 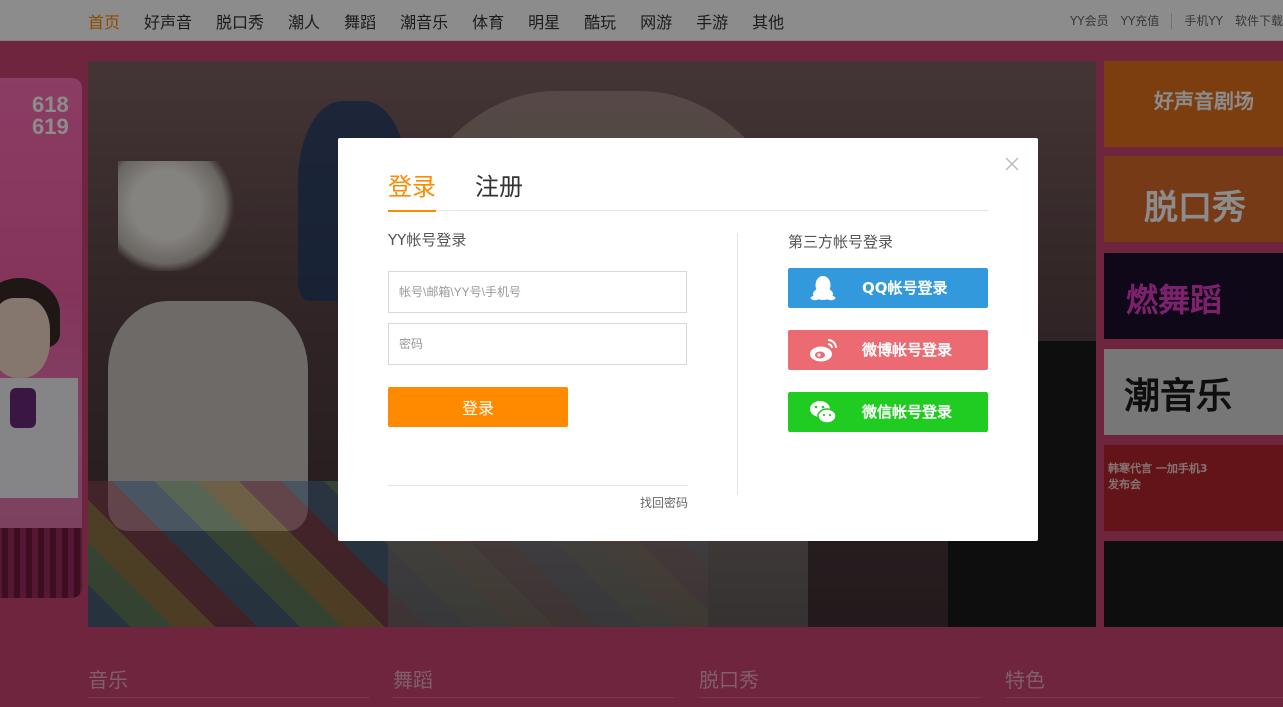 I want to click on yy-login-title: YY帐号登录, so click(x=427, y=240).